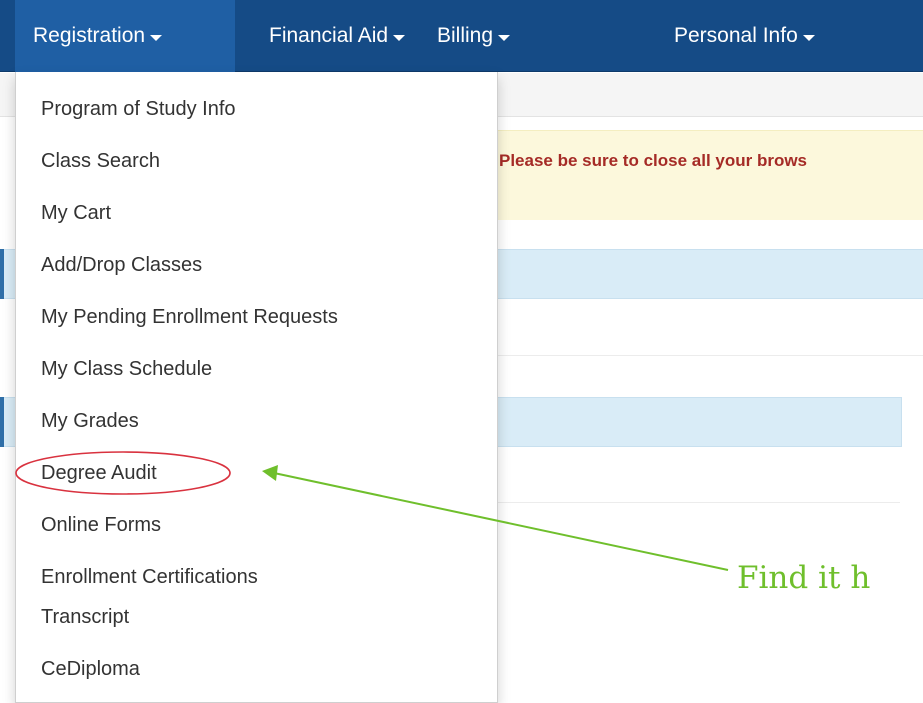  I want to click on alert-message: Please be sure to close all your brows, so click(653, 160).